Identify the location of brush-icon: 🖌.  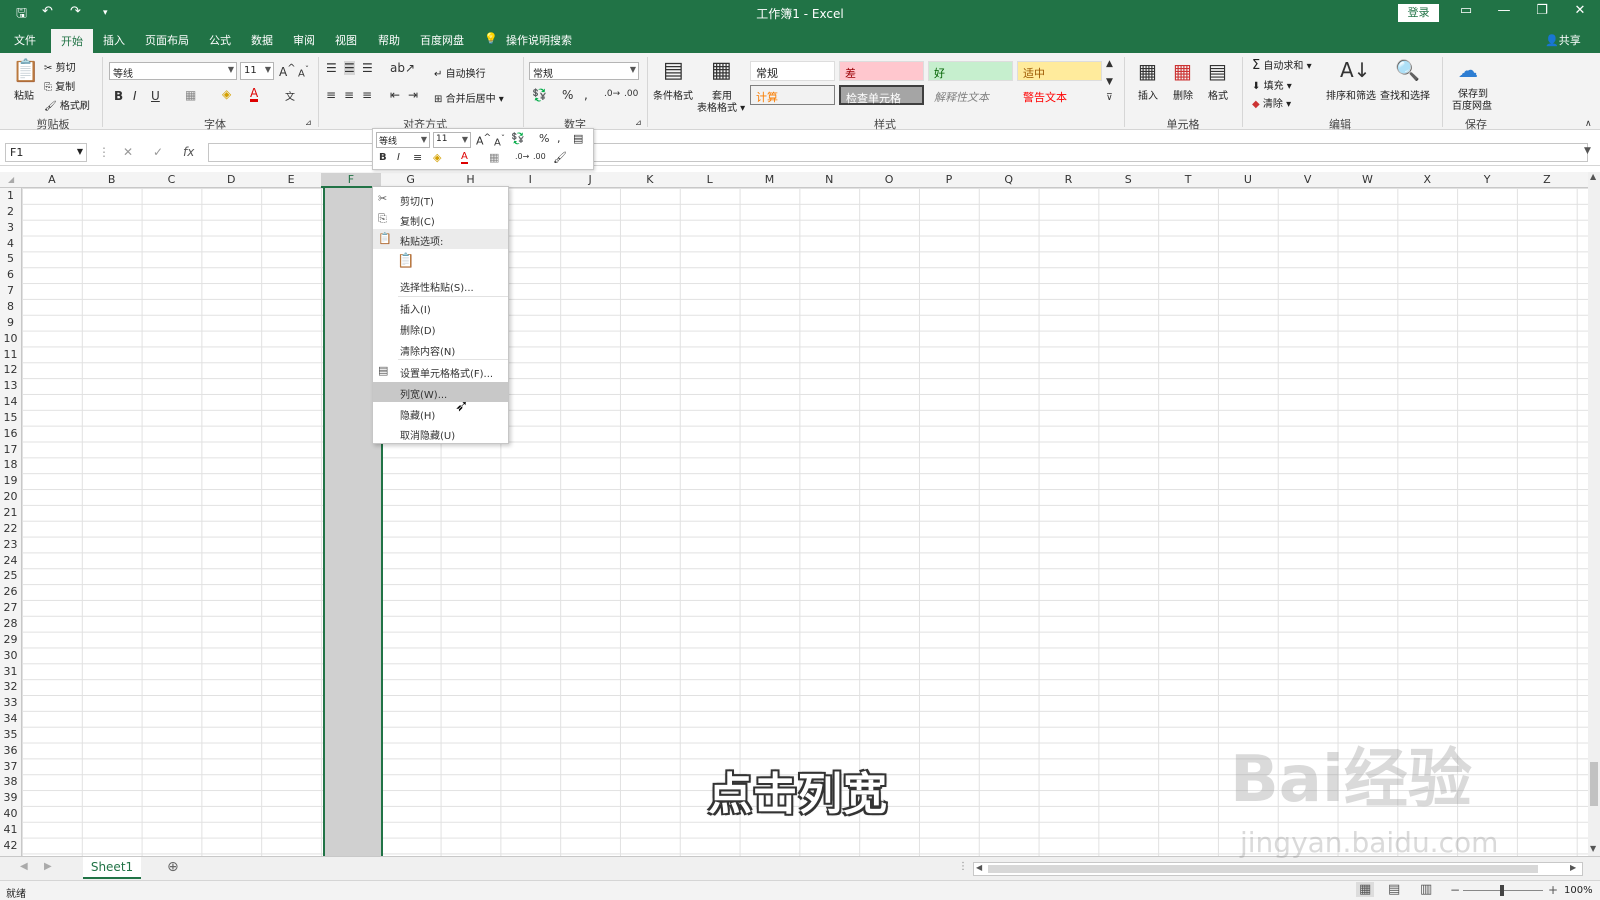
(560, 157).